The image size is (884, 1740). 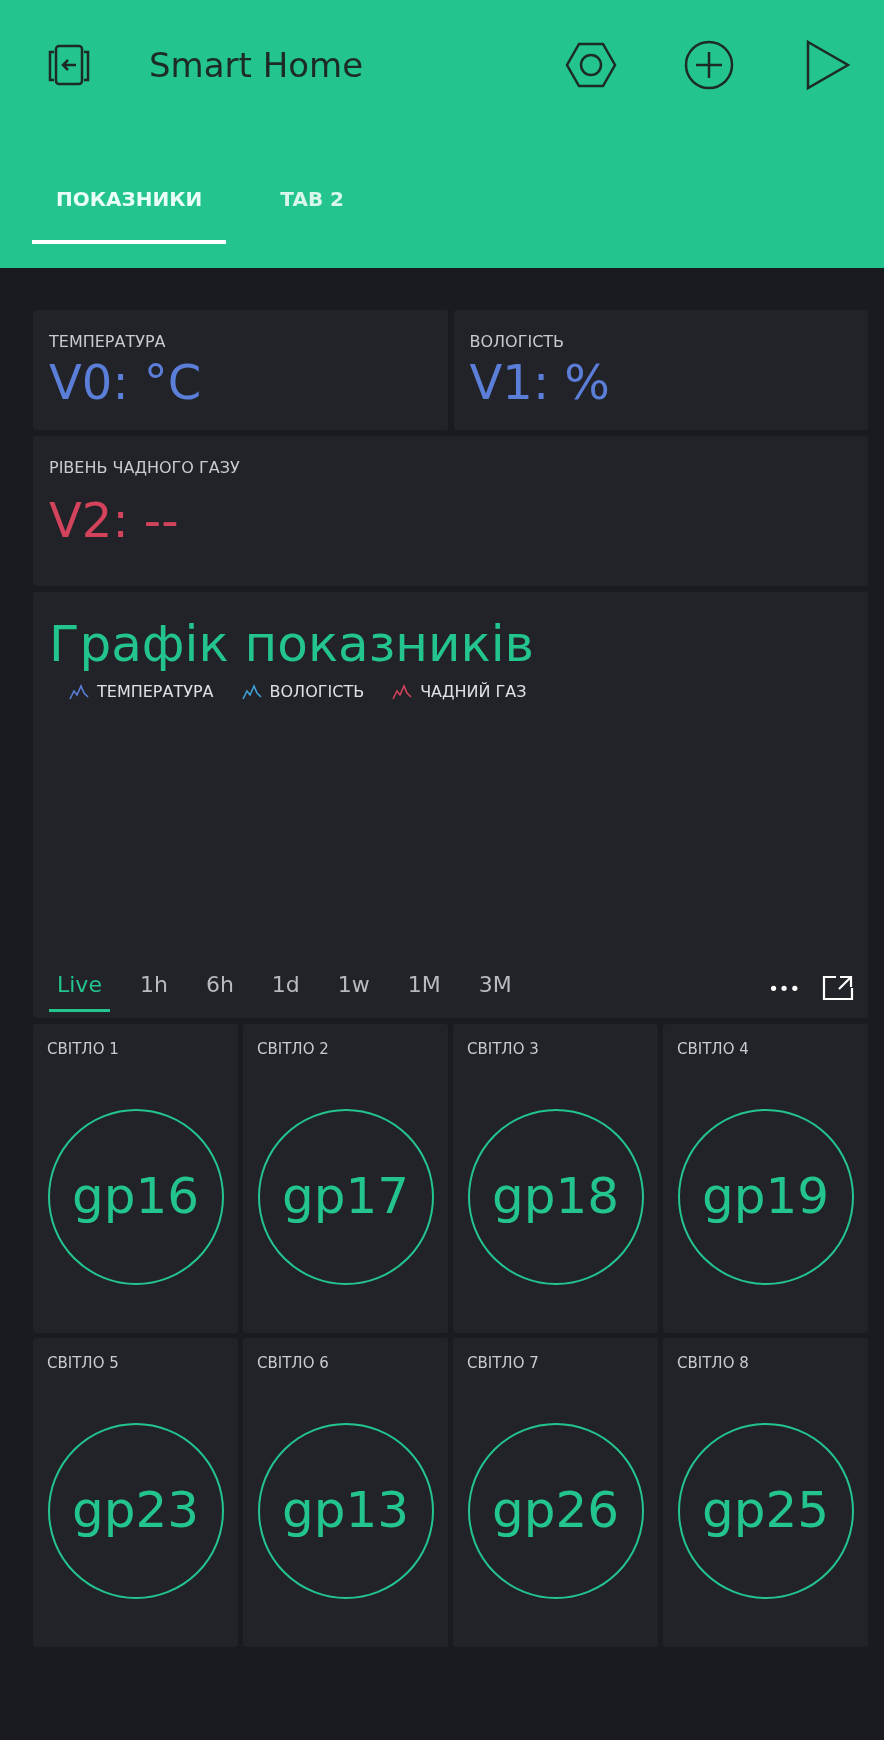 I want to click on display-label: ТЕМПЕРАТУРА, so click(x=107, y=342).